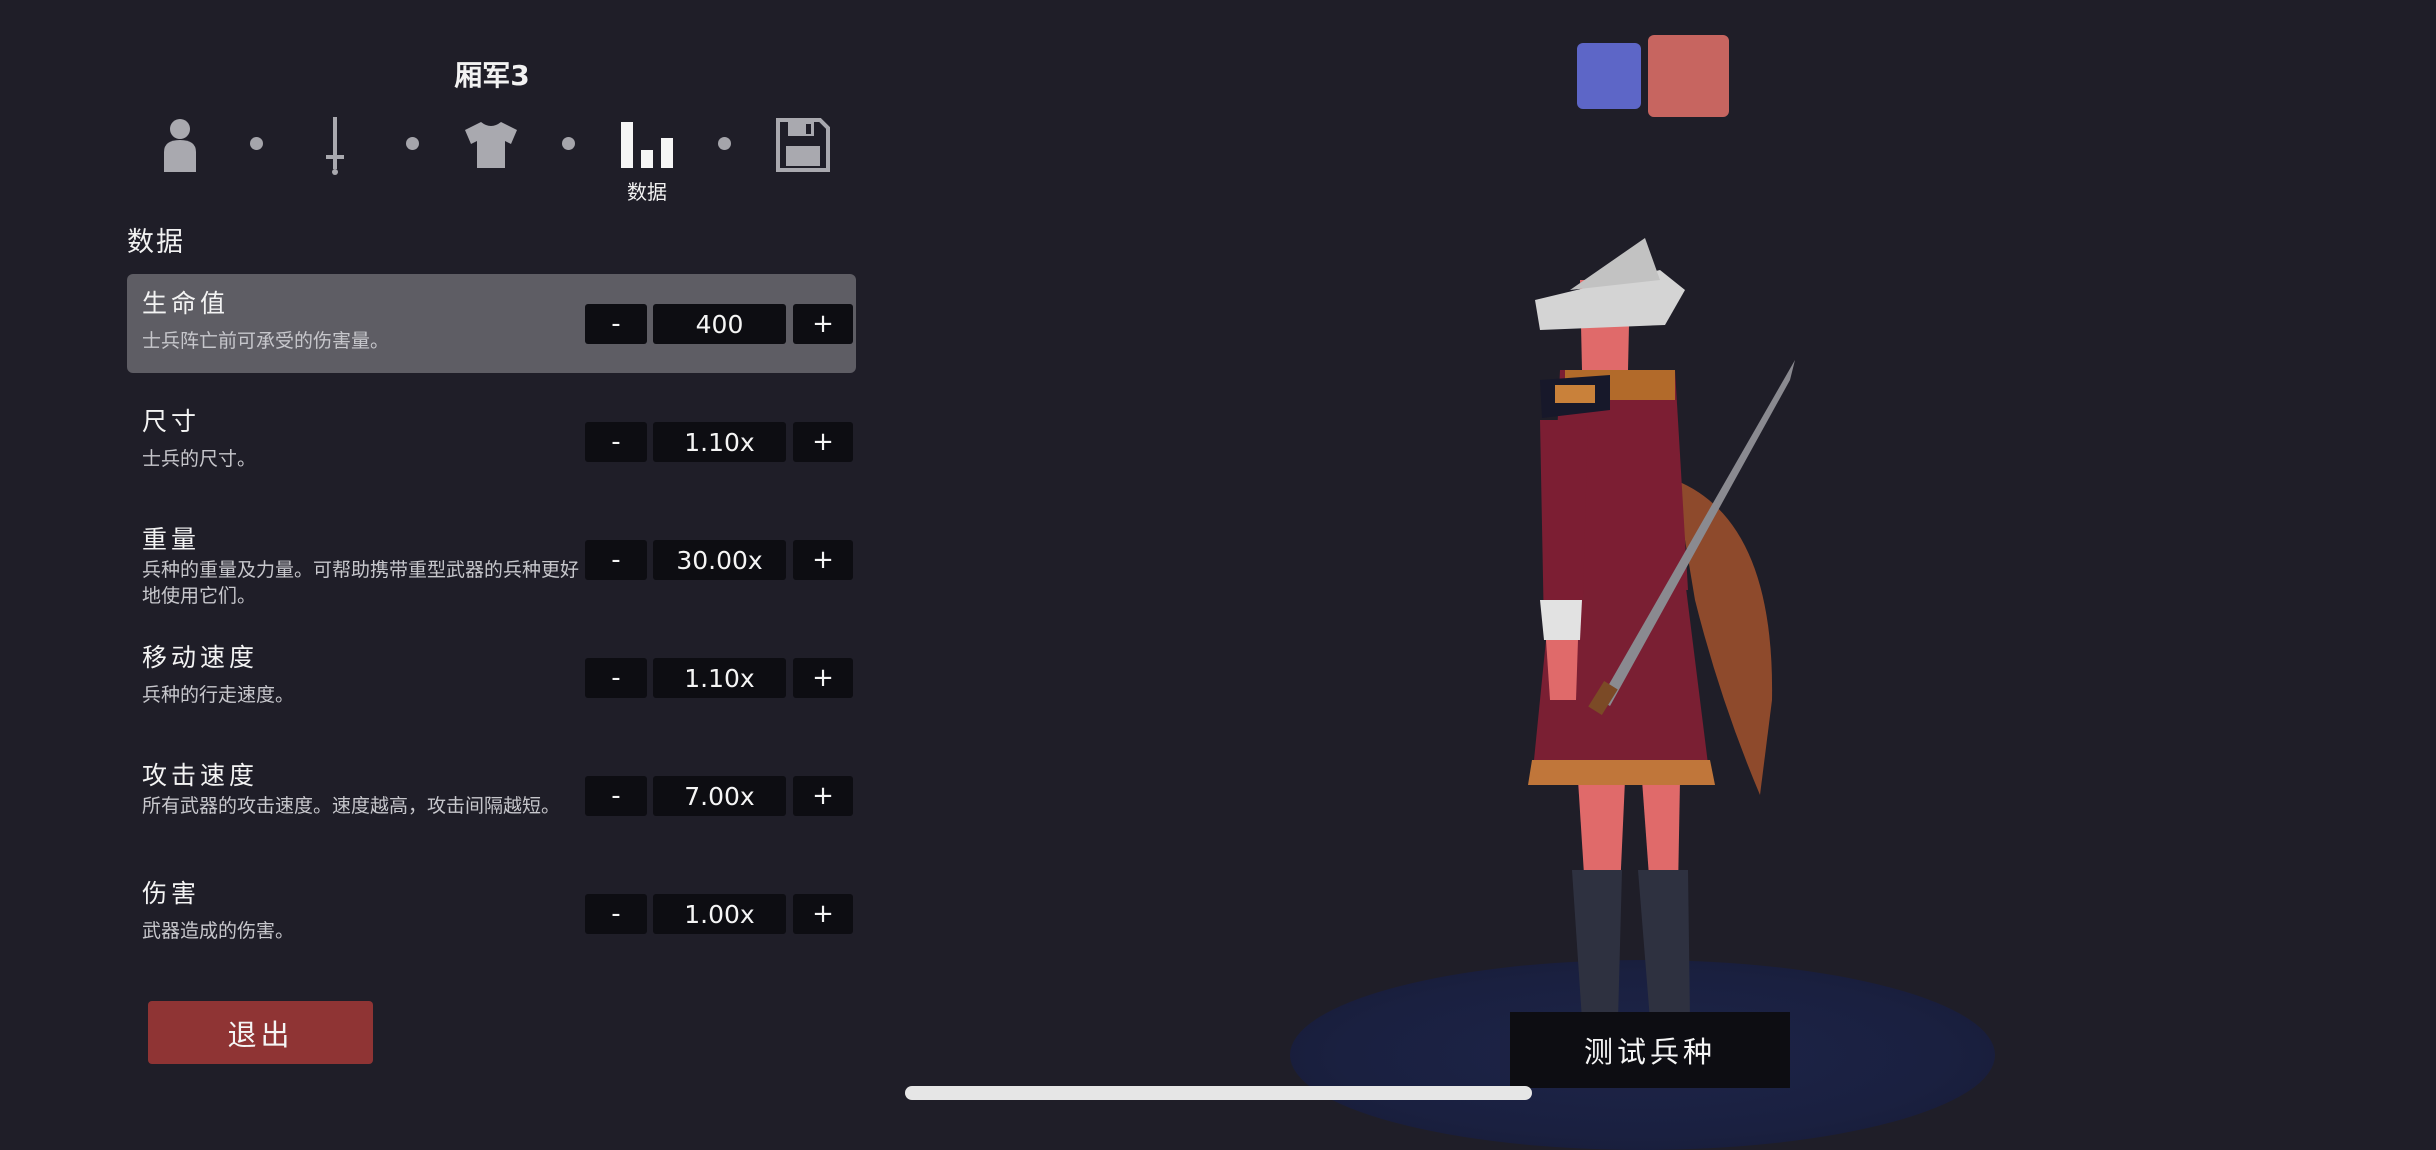  I want to click on test-unit-button: 测试兵种, so click(1650, 1050).